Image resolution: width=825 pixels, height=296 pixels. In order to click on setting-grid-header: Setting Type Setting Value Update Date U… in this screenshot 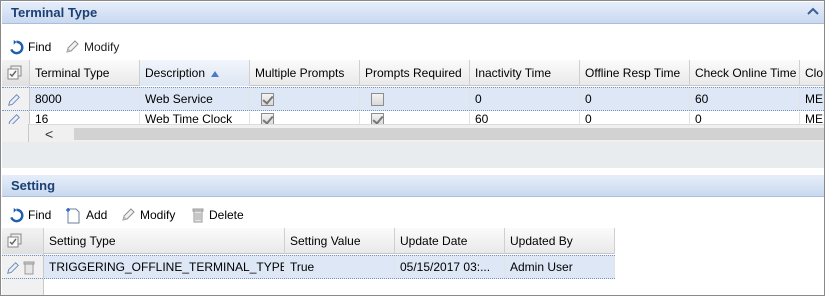, I will do `click(308, 241)`.